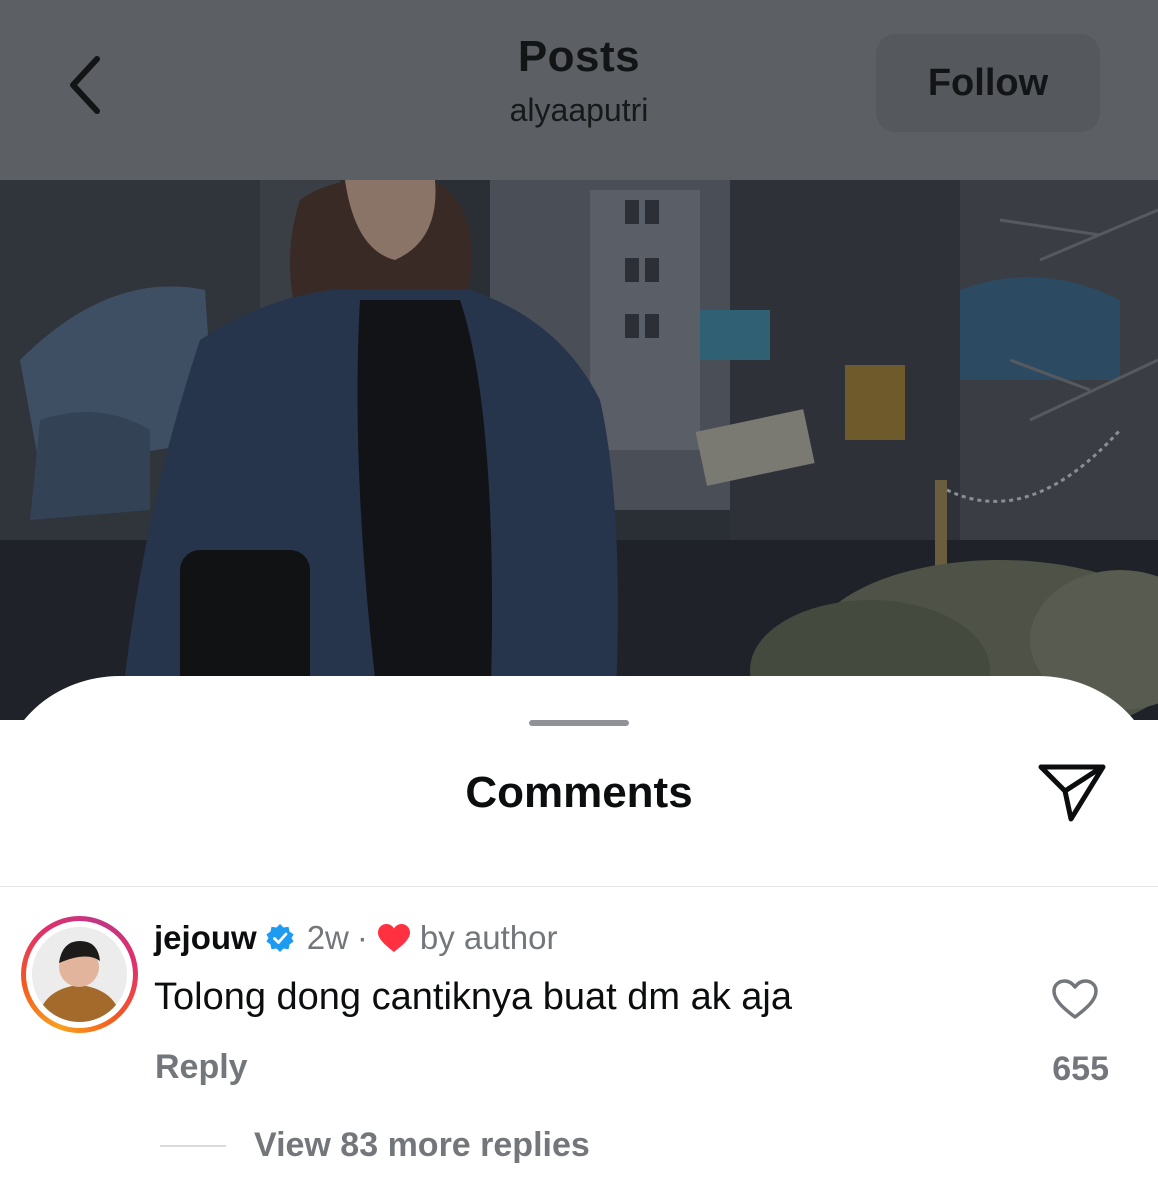 This screenshot has height=1200, width=1158. I want to click on heart-filled-icon, so click(394, 938).